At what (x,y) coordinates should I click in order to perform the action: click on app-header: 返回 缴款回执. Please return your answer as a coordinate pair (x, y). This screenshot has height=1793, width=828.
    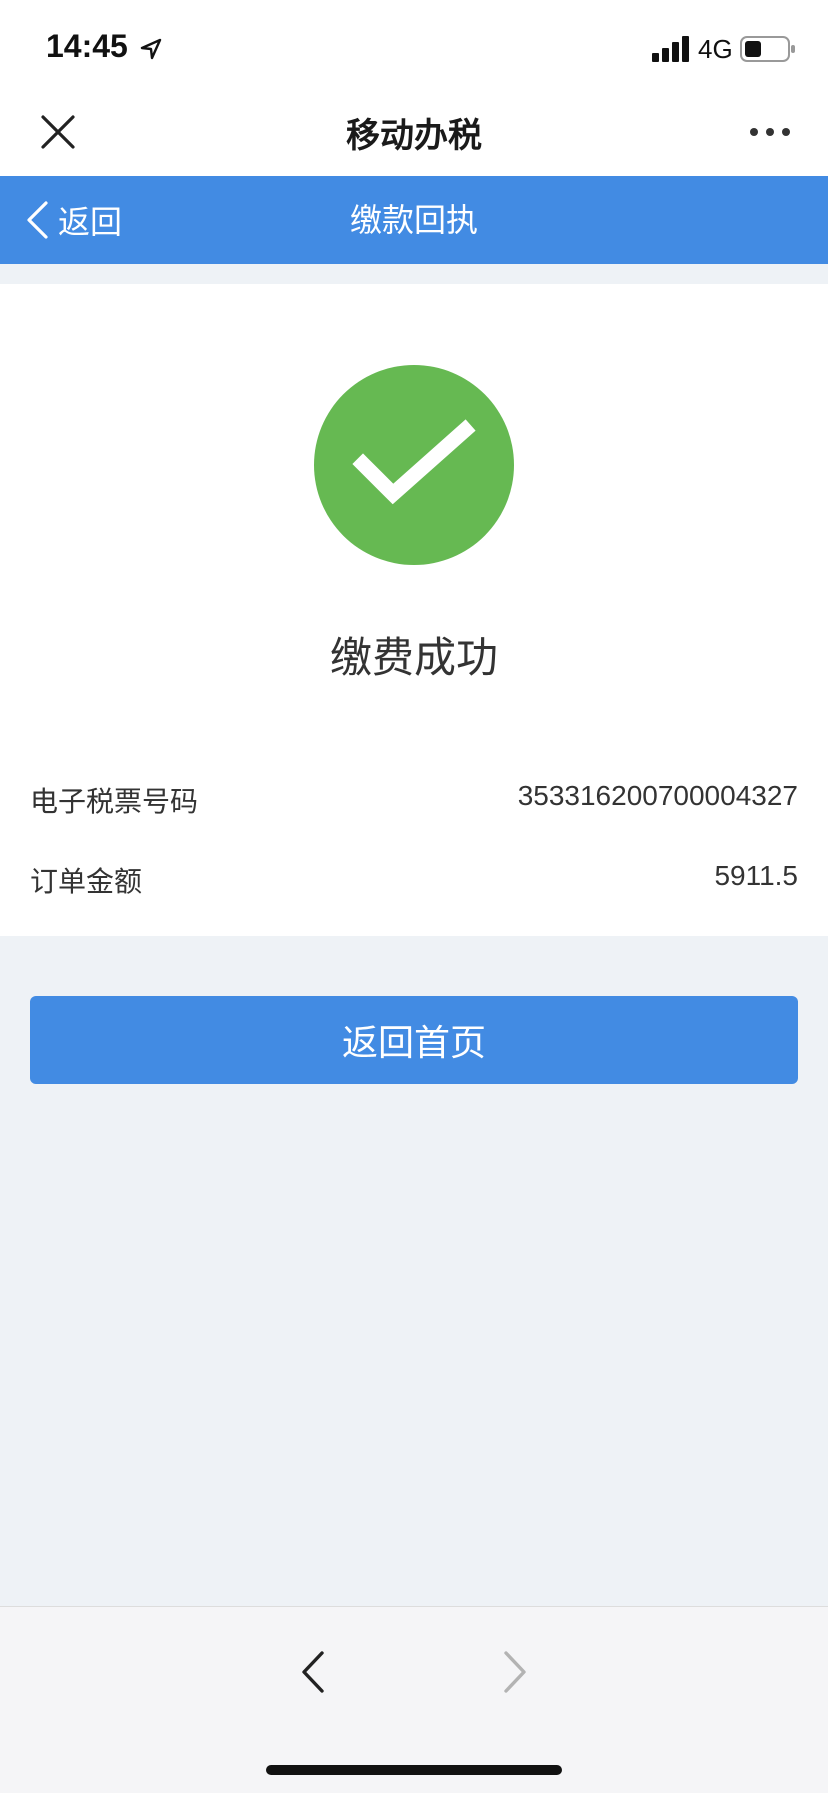
    Looking at the image, I should click on (414, 220).